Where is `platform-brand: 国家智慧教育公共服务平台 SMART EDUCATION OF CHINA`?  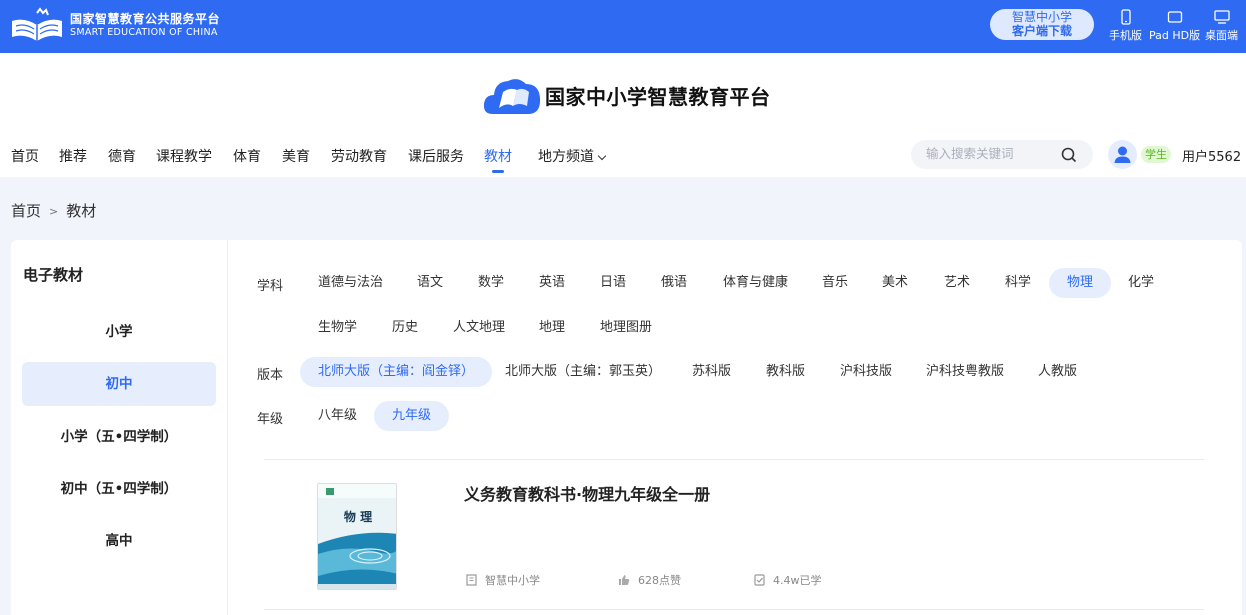 platform-brand: 国家智慧教育公共服务平台 SMART EDUCATION OF CHINA is located at coordinates (115, 25).